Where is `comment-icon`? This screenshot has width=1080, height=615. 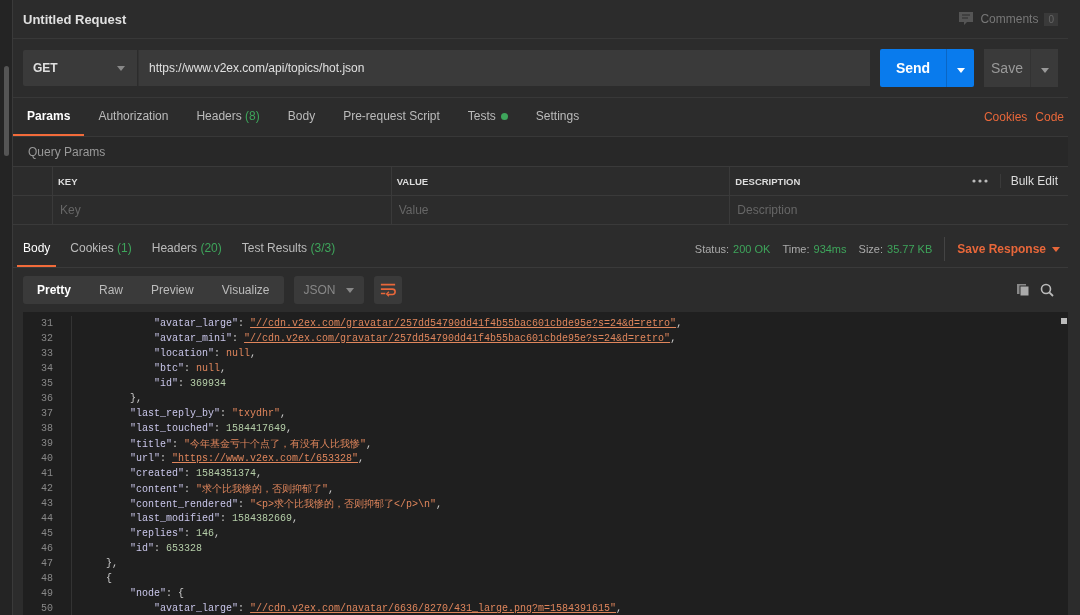 comment-icon is located at coordinates (966, 19).